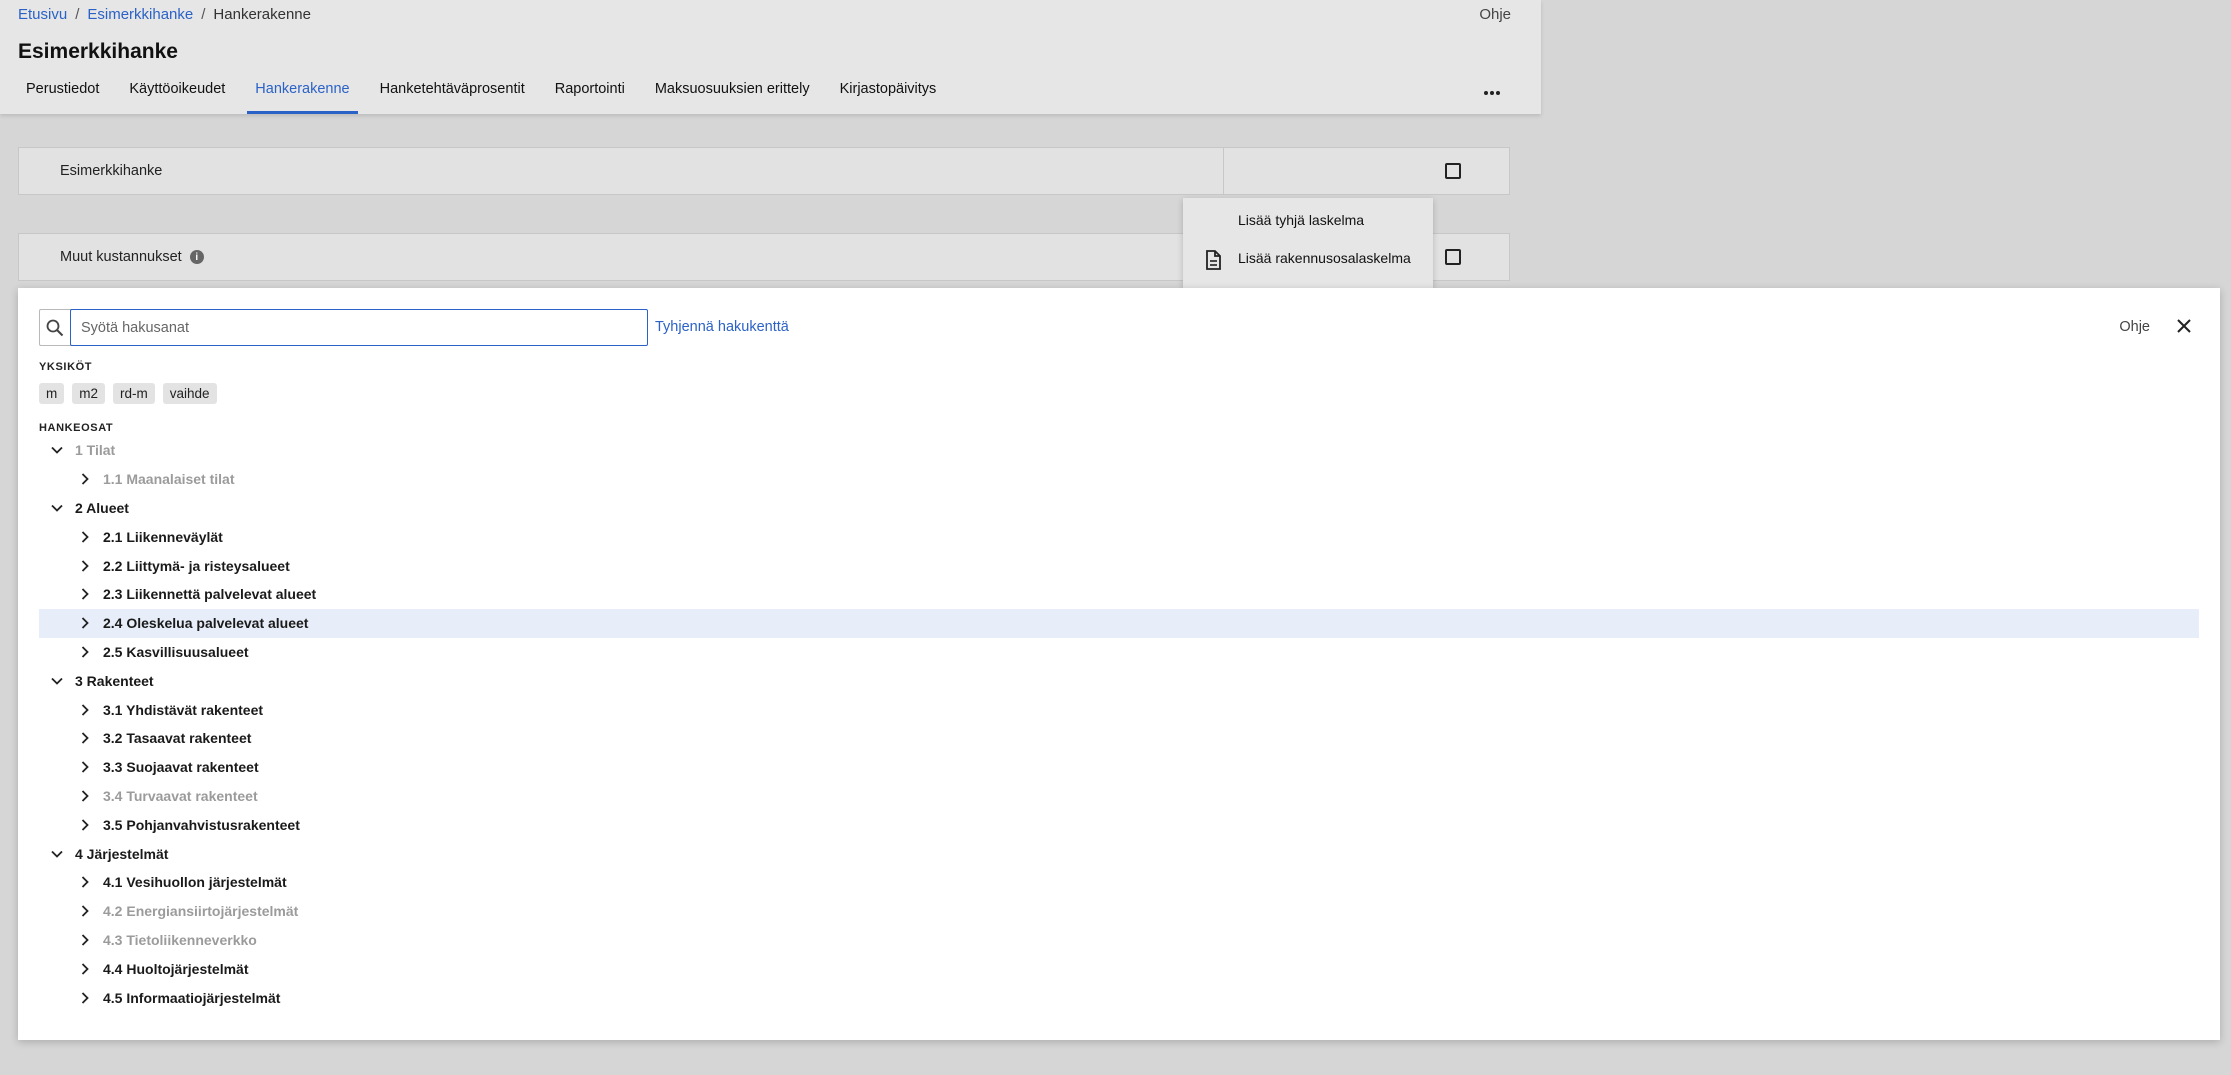 The height and width of the screenshot is (1075, 2231). Describe the element at coordinates (177, 95) in the screenshot. I see `tab-kayttooikeudet: Käyttöoikeudet` at that location.